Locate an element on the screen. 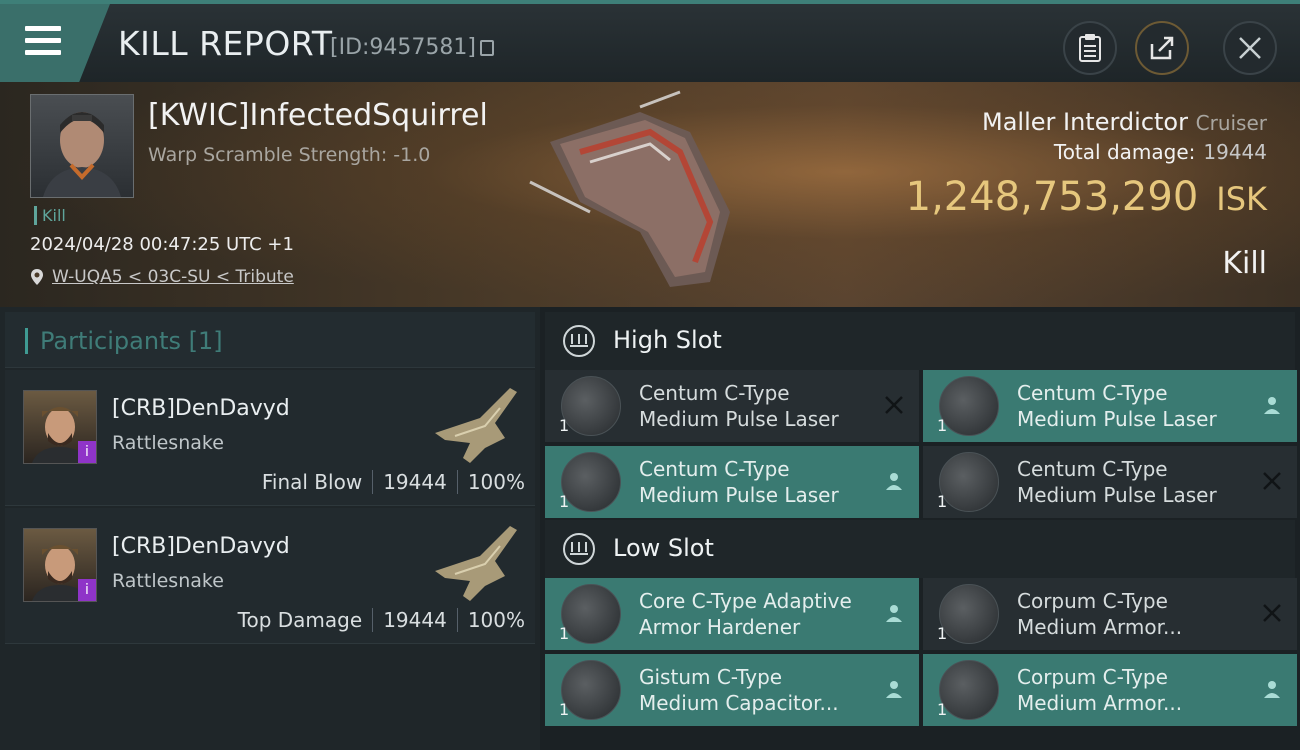 The width and height of the screenshot is (1300, 750). isk-unit: ISK is located at coordinates (1241, 199).